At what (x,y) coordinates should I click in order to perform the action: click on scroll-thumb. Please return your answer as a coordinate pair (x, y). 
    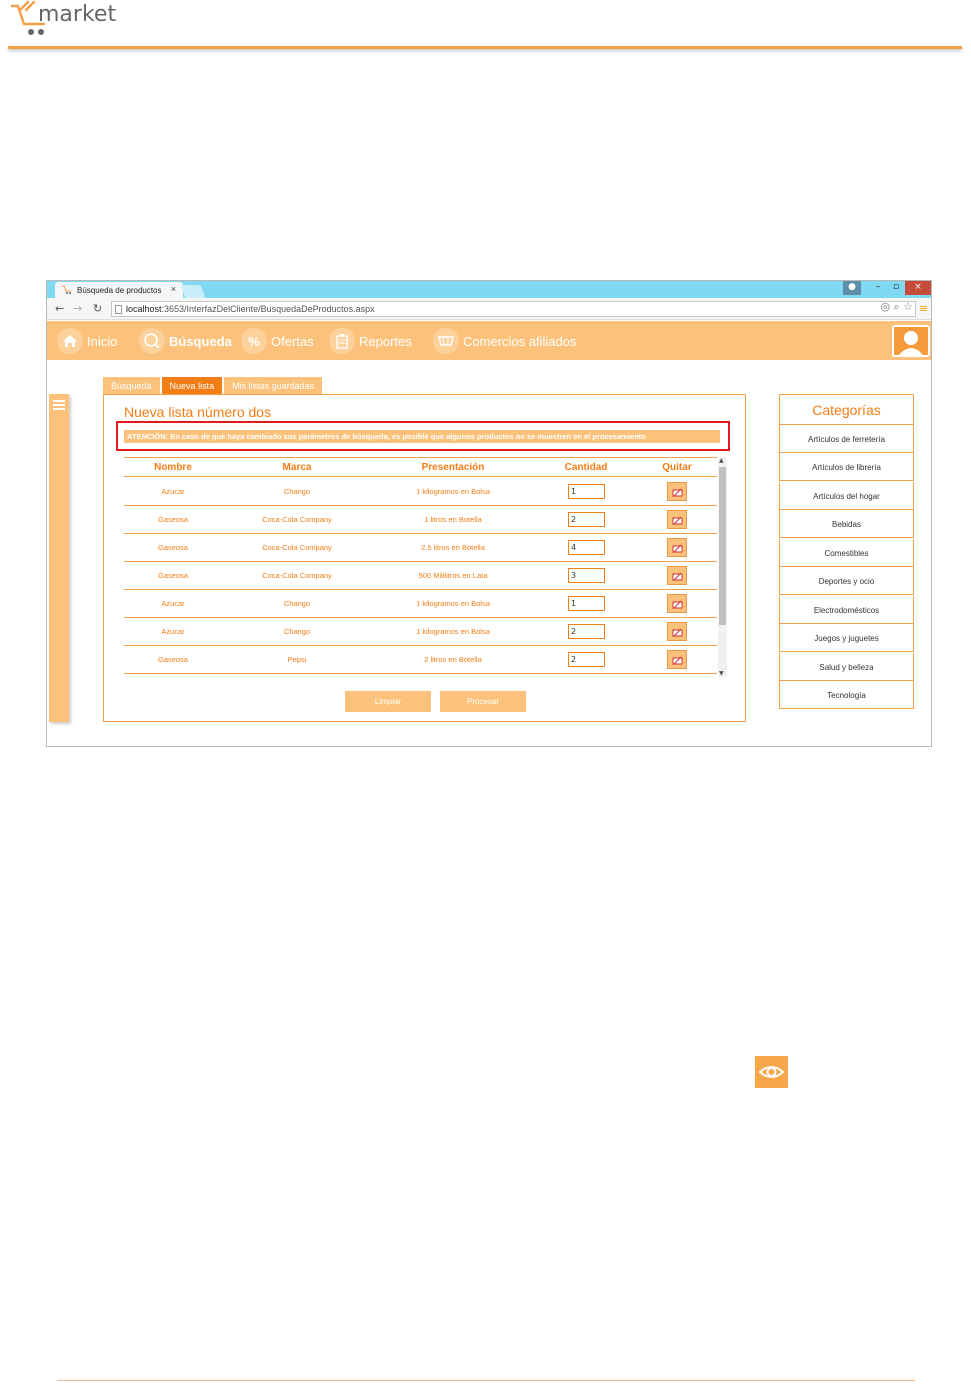
    Looking at the image, I should click on (722, 546).